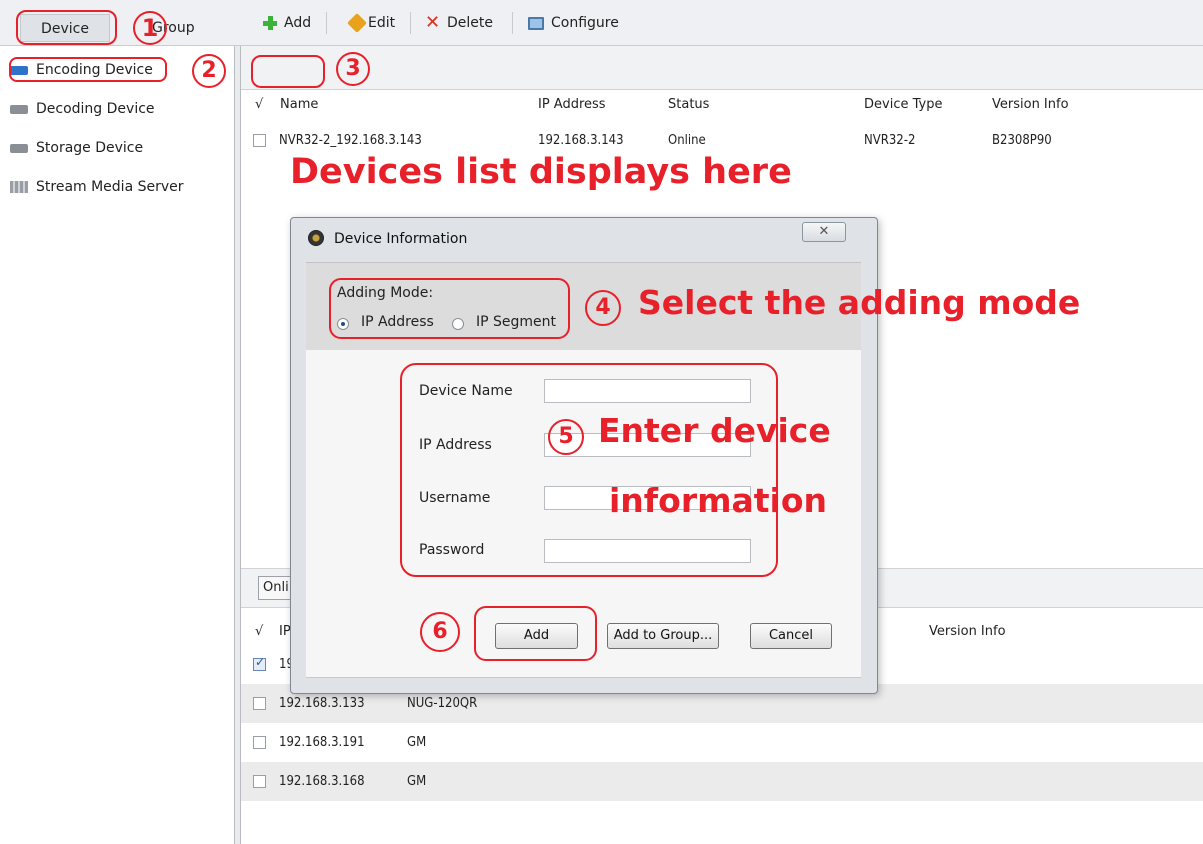 The image size is (1203, 844). What do you see at coordinates (357, 23) in the screenshot?
I see `pencil-icon` at bounding box center [357, 23].